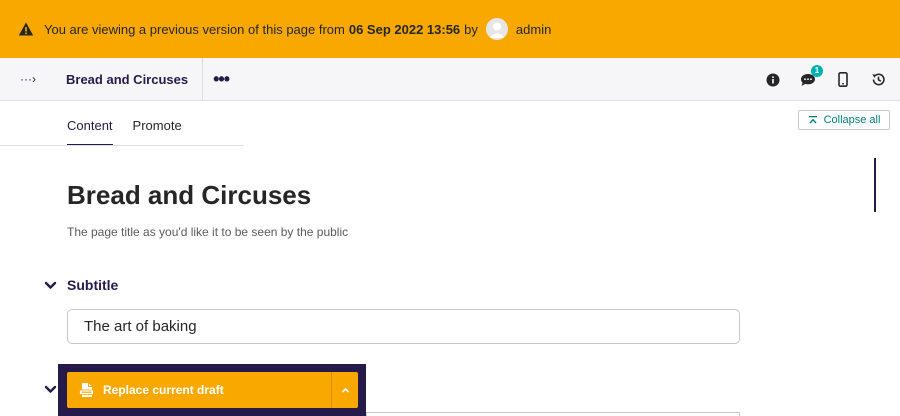  I want to click on header-actions: 1, so click(825, 79).